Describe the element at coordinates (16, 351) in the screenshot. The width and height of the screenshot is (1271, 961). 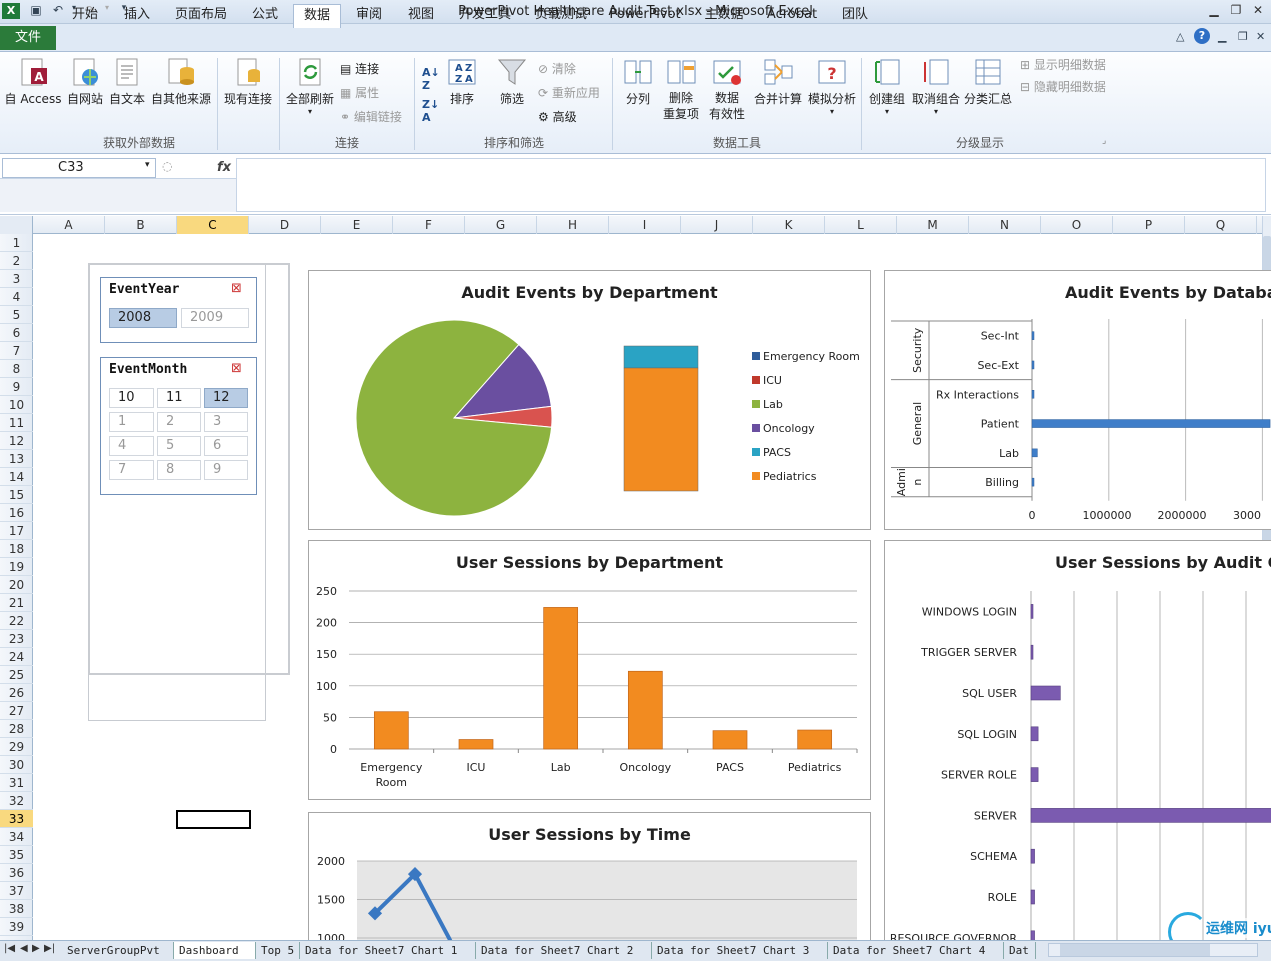
I see `row-header-7: 7` at that location.